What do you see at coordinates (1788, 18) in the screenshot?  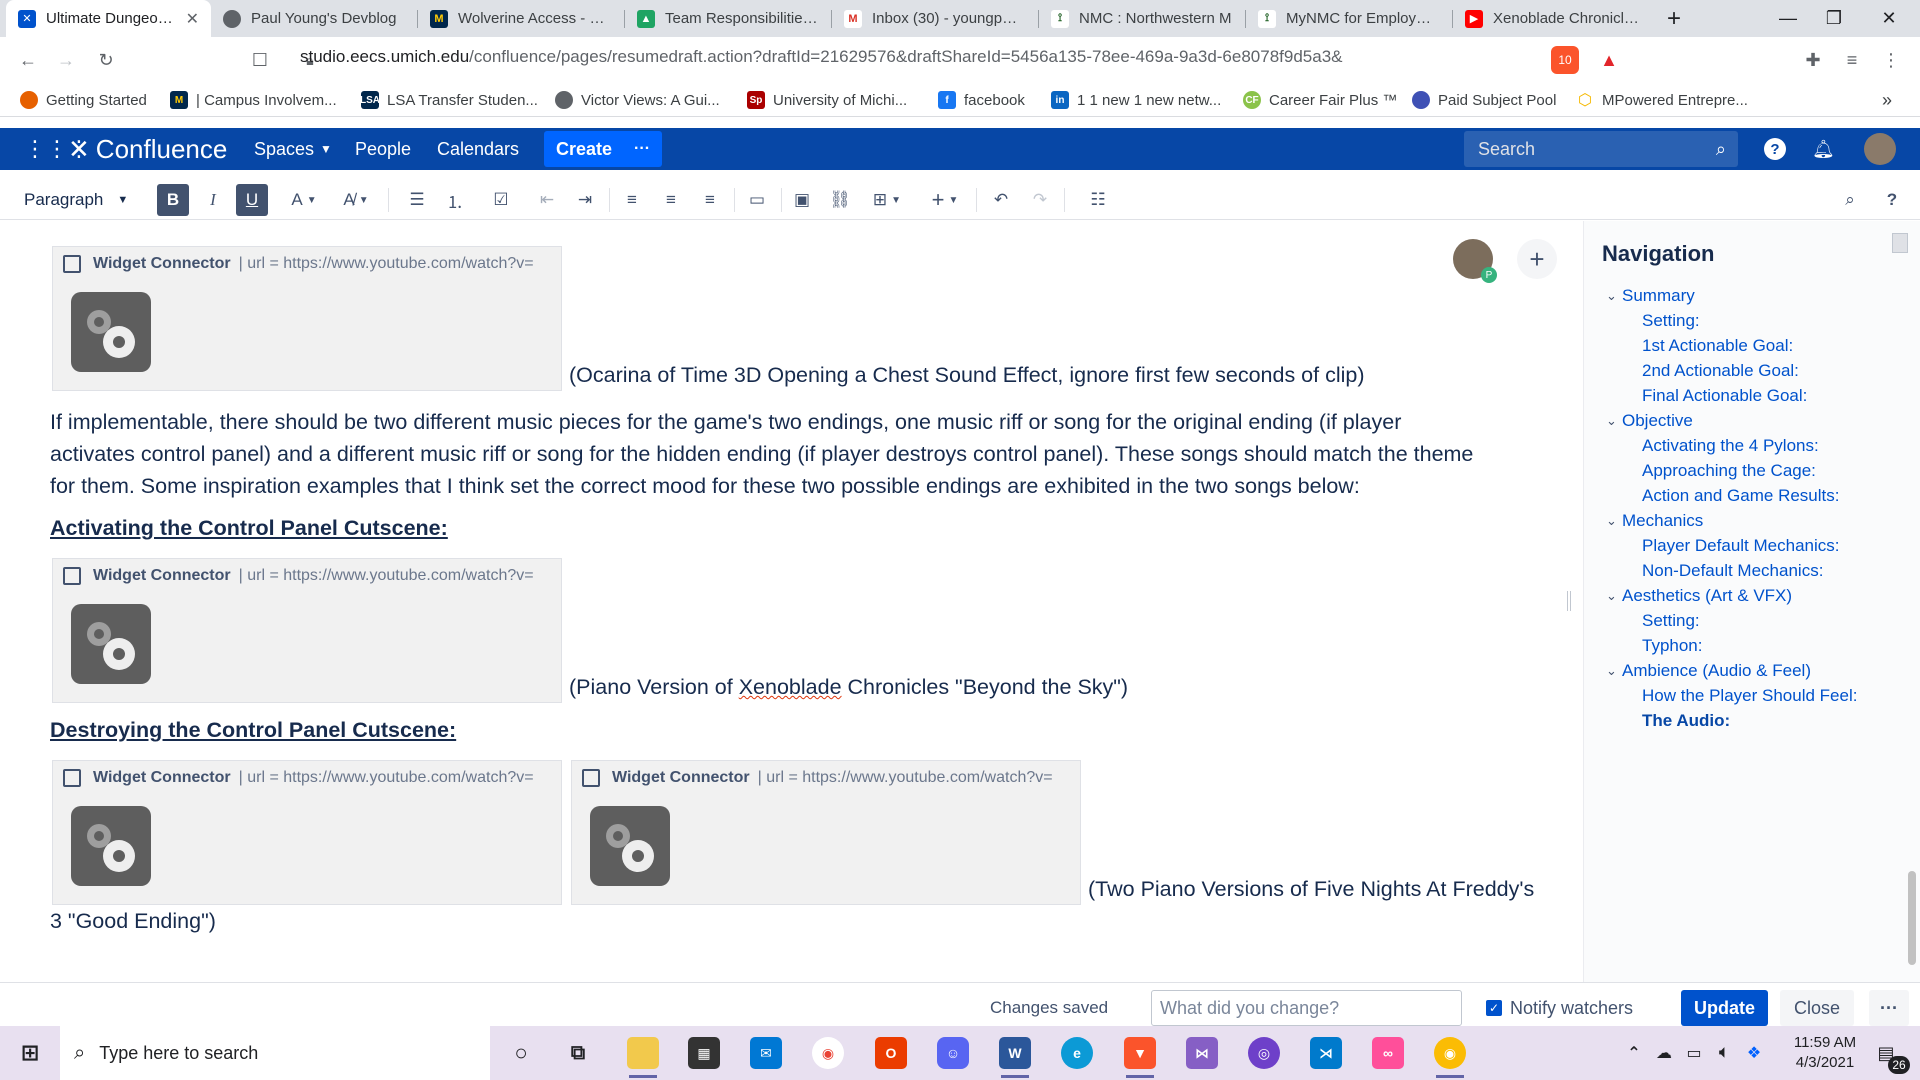 I see `minimize-icon: —` at bounding box center [1788, 18].